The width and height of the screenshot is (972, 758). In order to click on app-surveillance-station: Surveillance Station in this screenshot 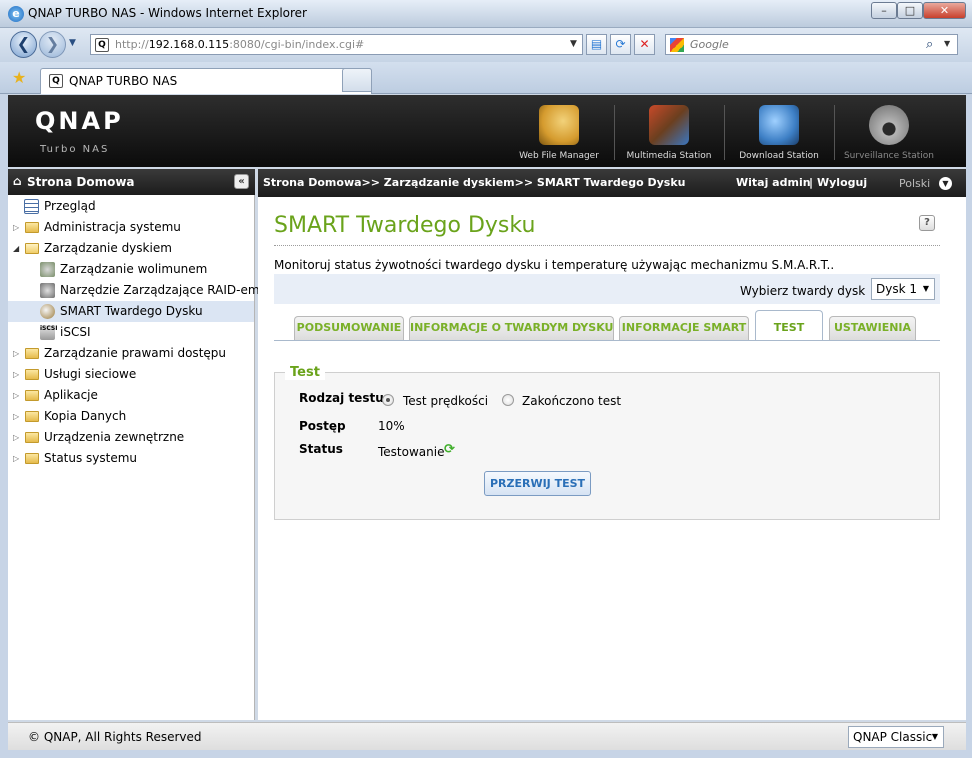, I will do `click(889, 131)`.